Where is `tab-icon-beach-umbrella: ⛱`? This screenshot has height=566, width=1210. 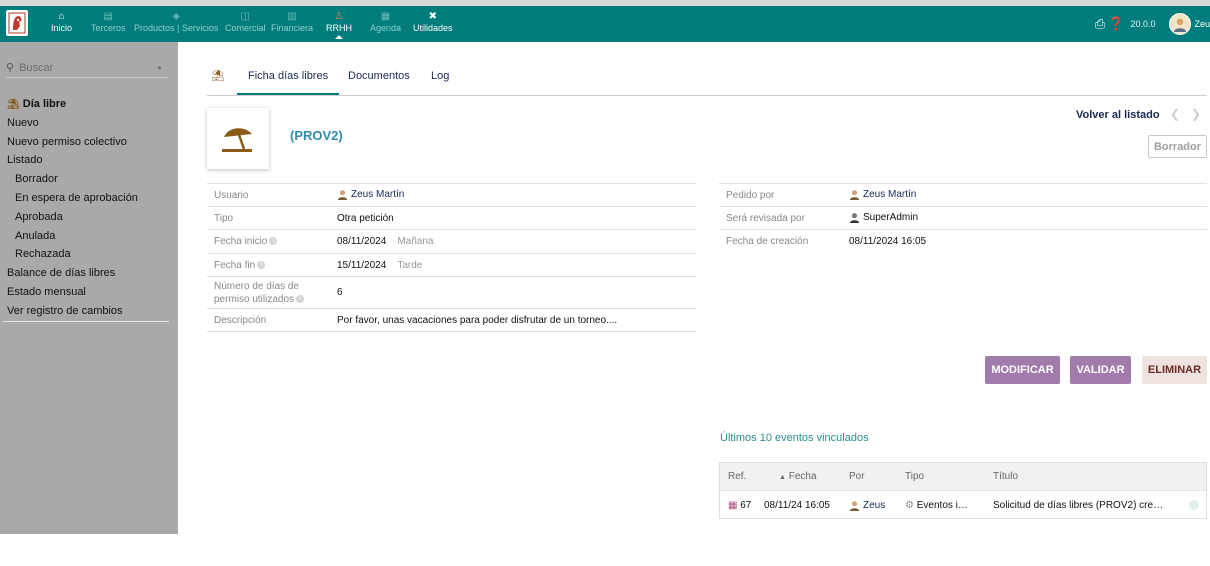
tab-icon-beach-umbrella: ⛱ is located at coordinates (218, 77).